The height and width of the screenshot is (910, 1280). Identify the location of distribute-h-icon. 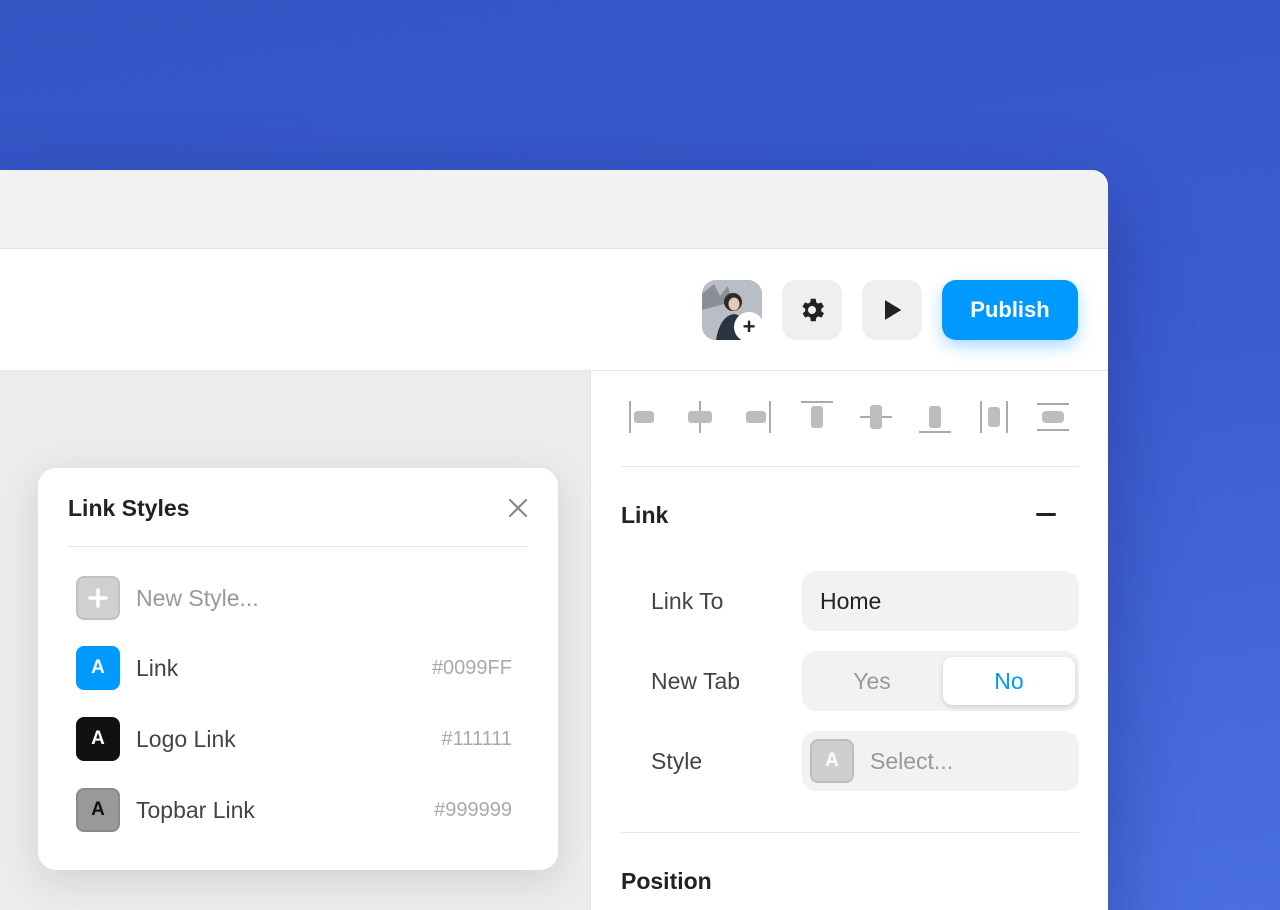
(994, 417).